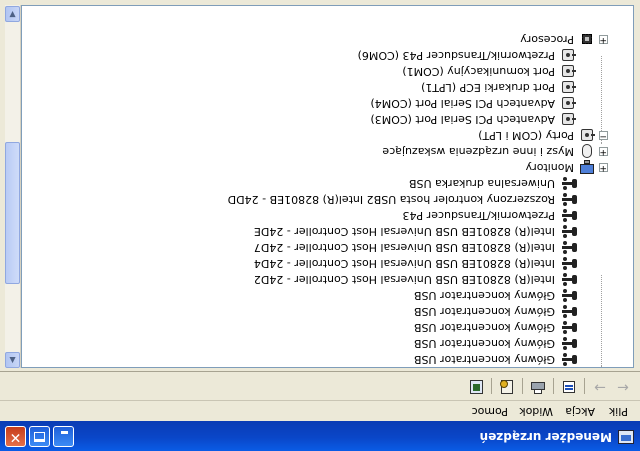  I want to click on tree-item-port: Port komunikacyjny (COM1), so click(327, 71).